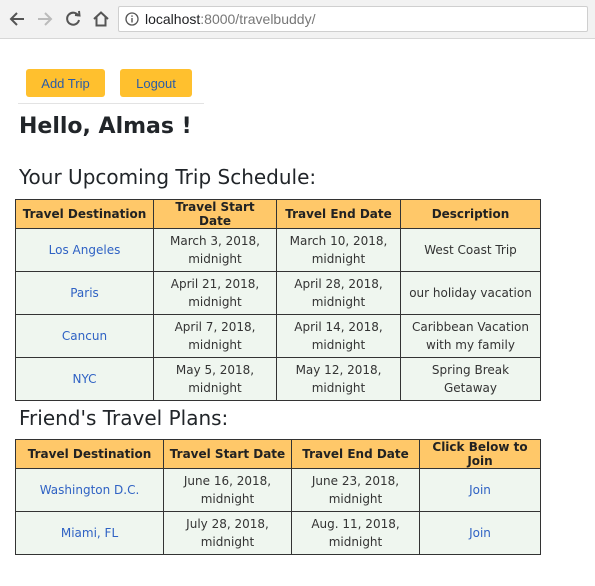 The width and height of the screenshot is (595, 586). I want to click on friends-title: Friend's Travel Plans:, so click(124, 418).